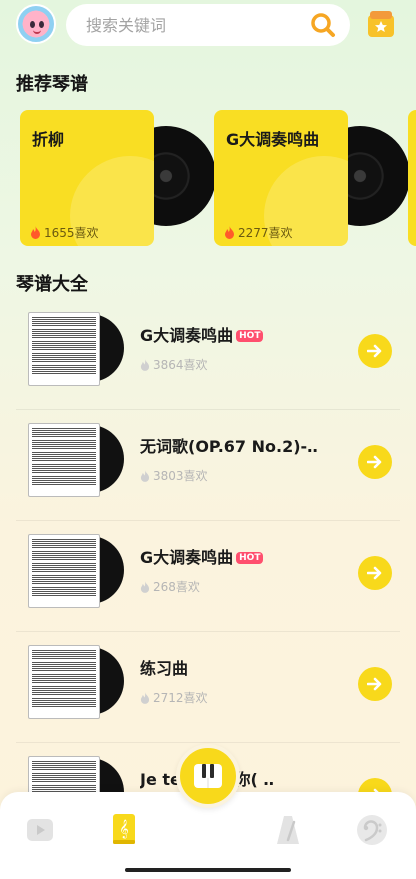  I want to click on search-icon, so click(323, 25).